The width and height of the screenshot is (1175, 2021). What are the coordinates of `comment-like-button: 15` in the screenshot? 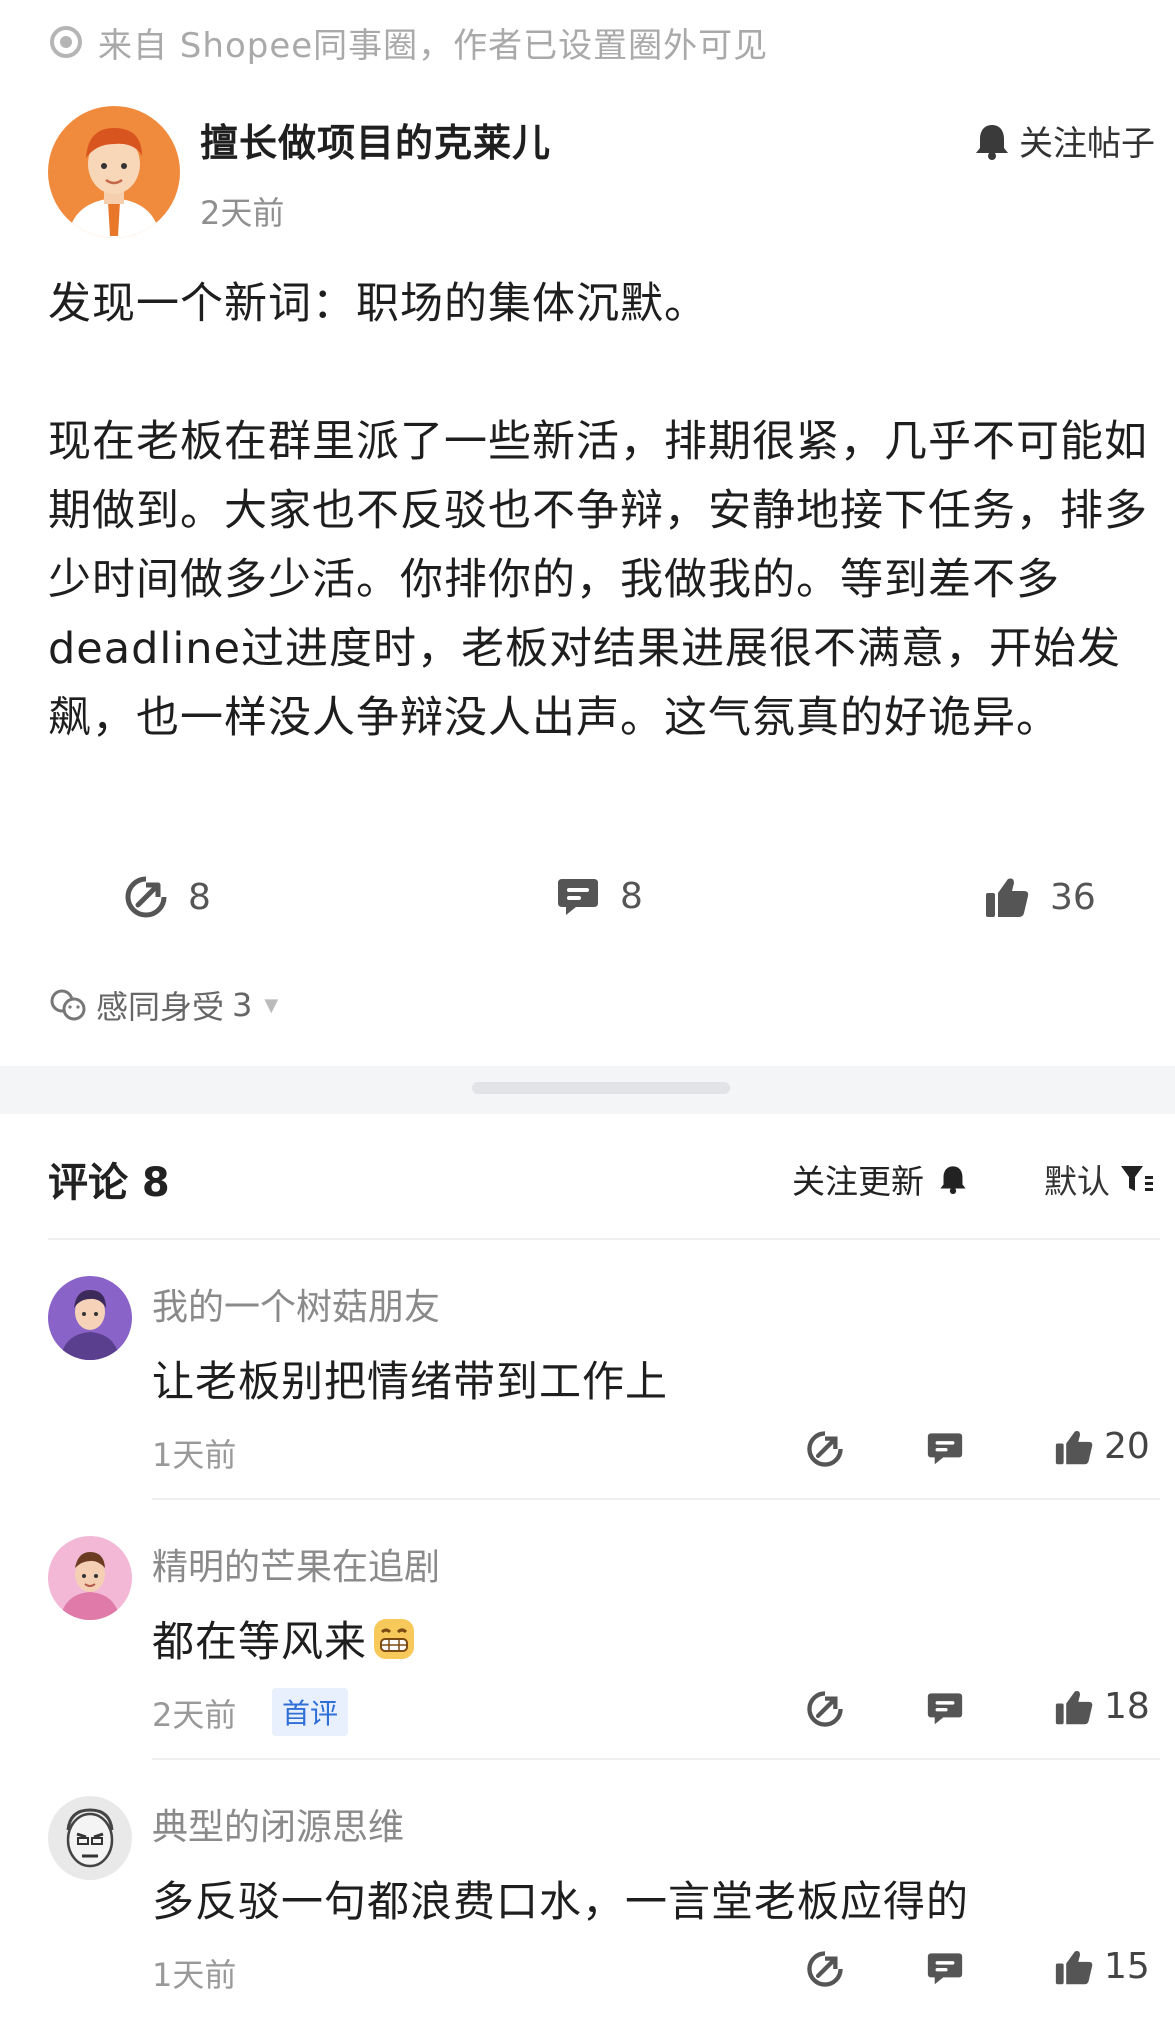 It's located at (1102, 1966).